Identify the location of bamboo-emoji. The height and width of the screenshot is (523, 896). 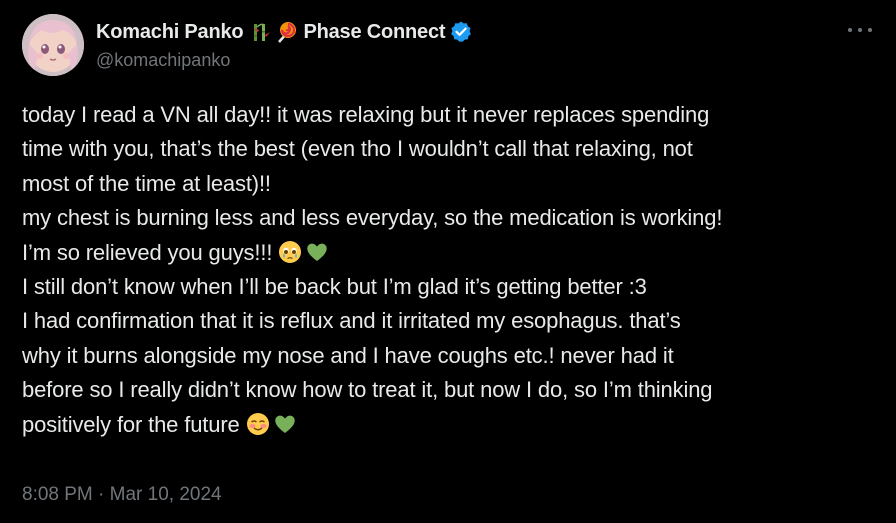
(262, 32).